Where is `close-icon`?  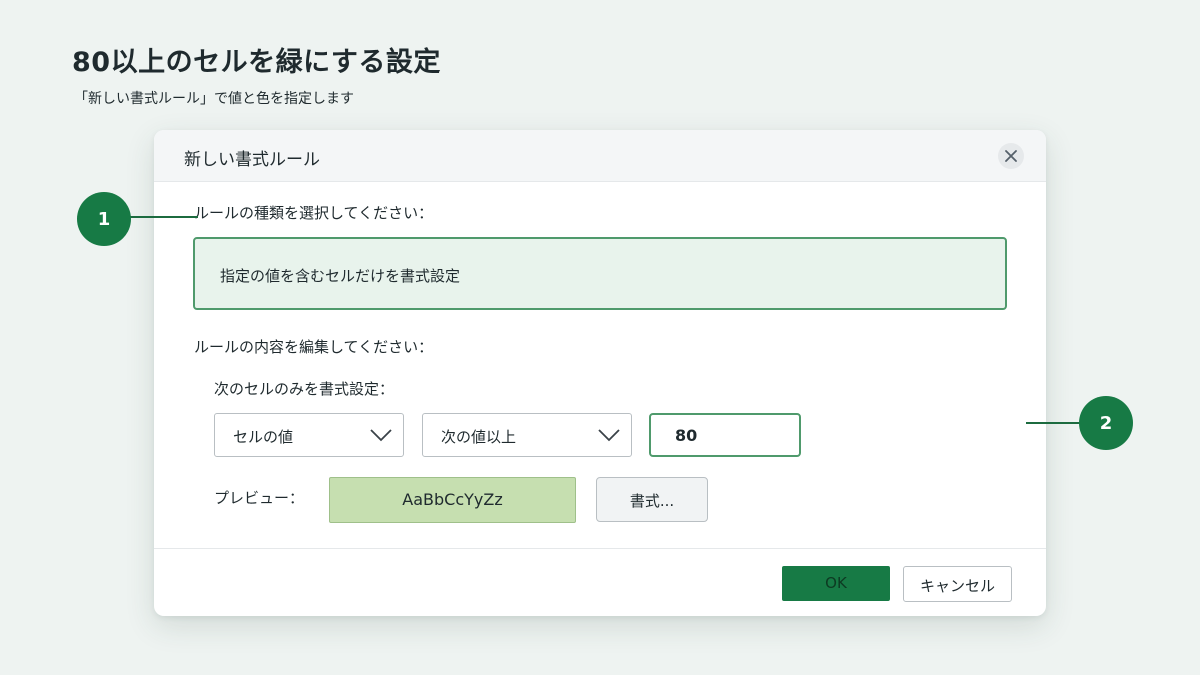 close-icon is located at coordinates (1011, 156).